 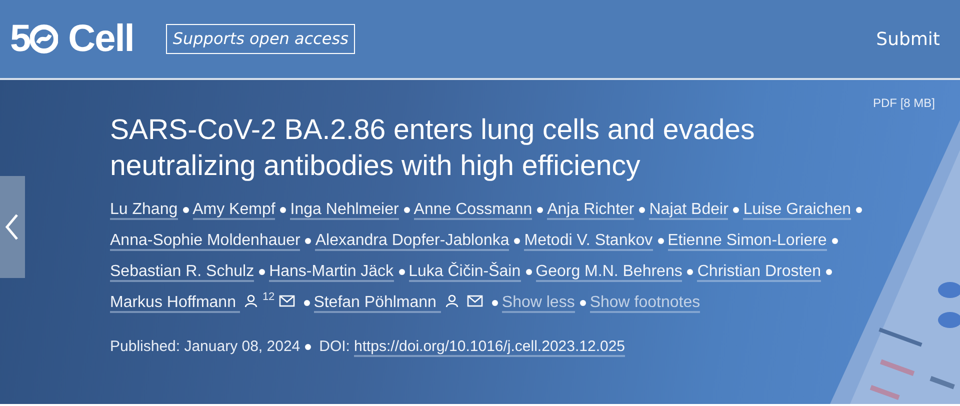 What do you see at coordinates (412, 241) in the screenshot?
I see `author-link: Alexandra Dopfer-Jablonka` at bounding box center [412, 241].